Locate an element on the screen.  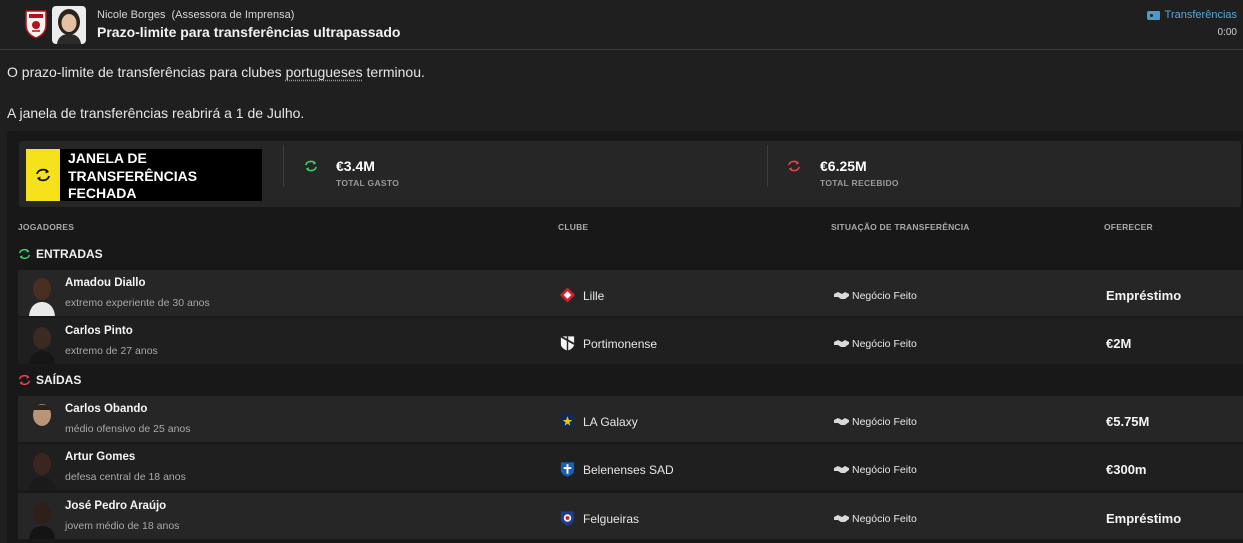
total-received-stat: €6.25M TOTAL RECEBIDO is located at coordinates (859, 173).